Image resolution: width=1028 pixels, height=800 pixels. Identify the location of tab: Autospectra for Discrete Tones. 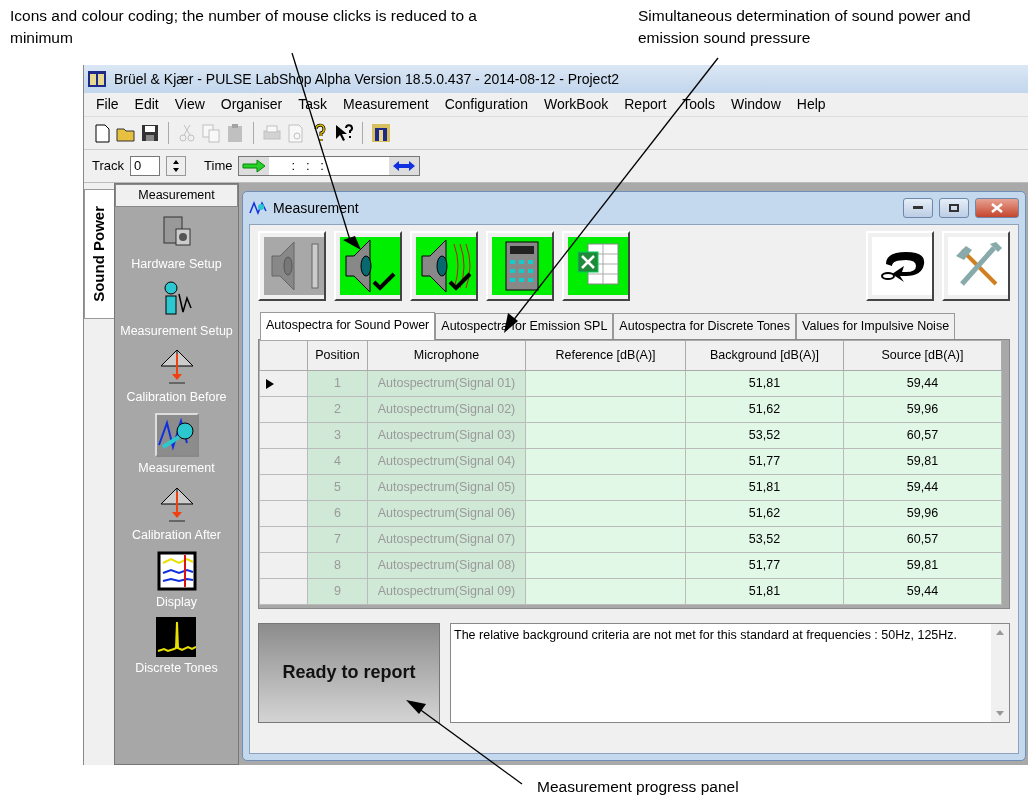
(705, 326).